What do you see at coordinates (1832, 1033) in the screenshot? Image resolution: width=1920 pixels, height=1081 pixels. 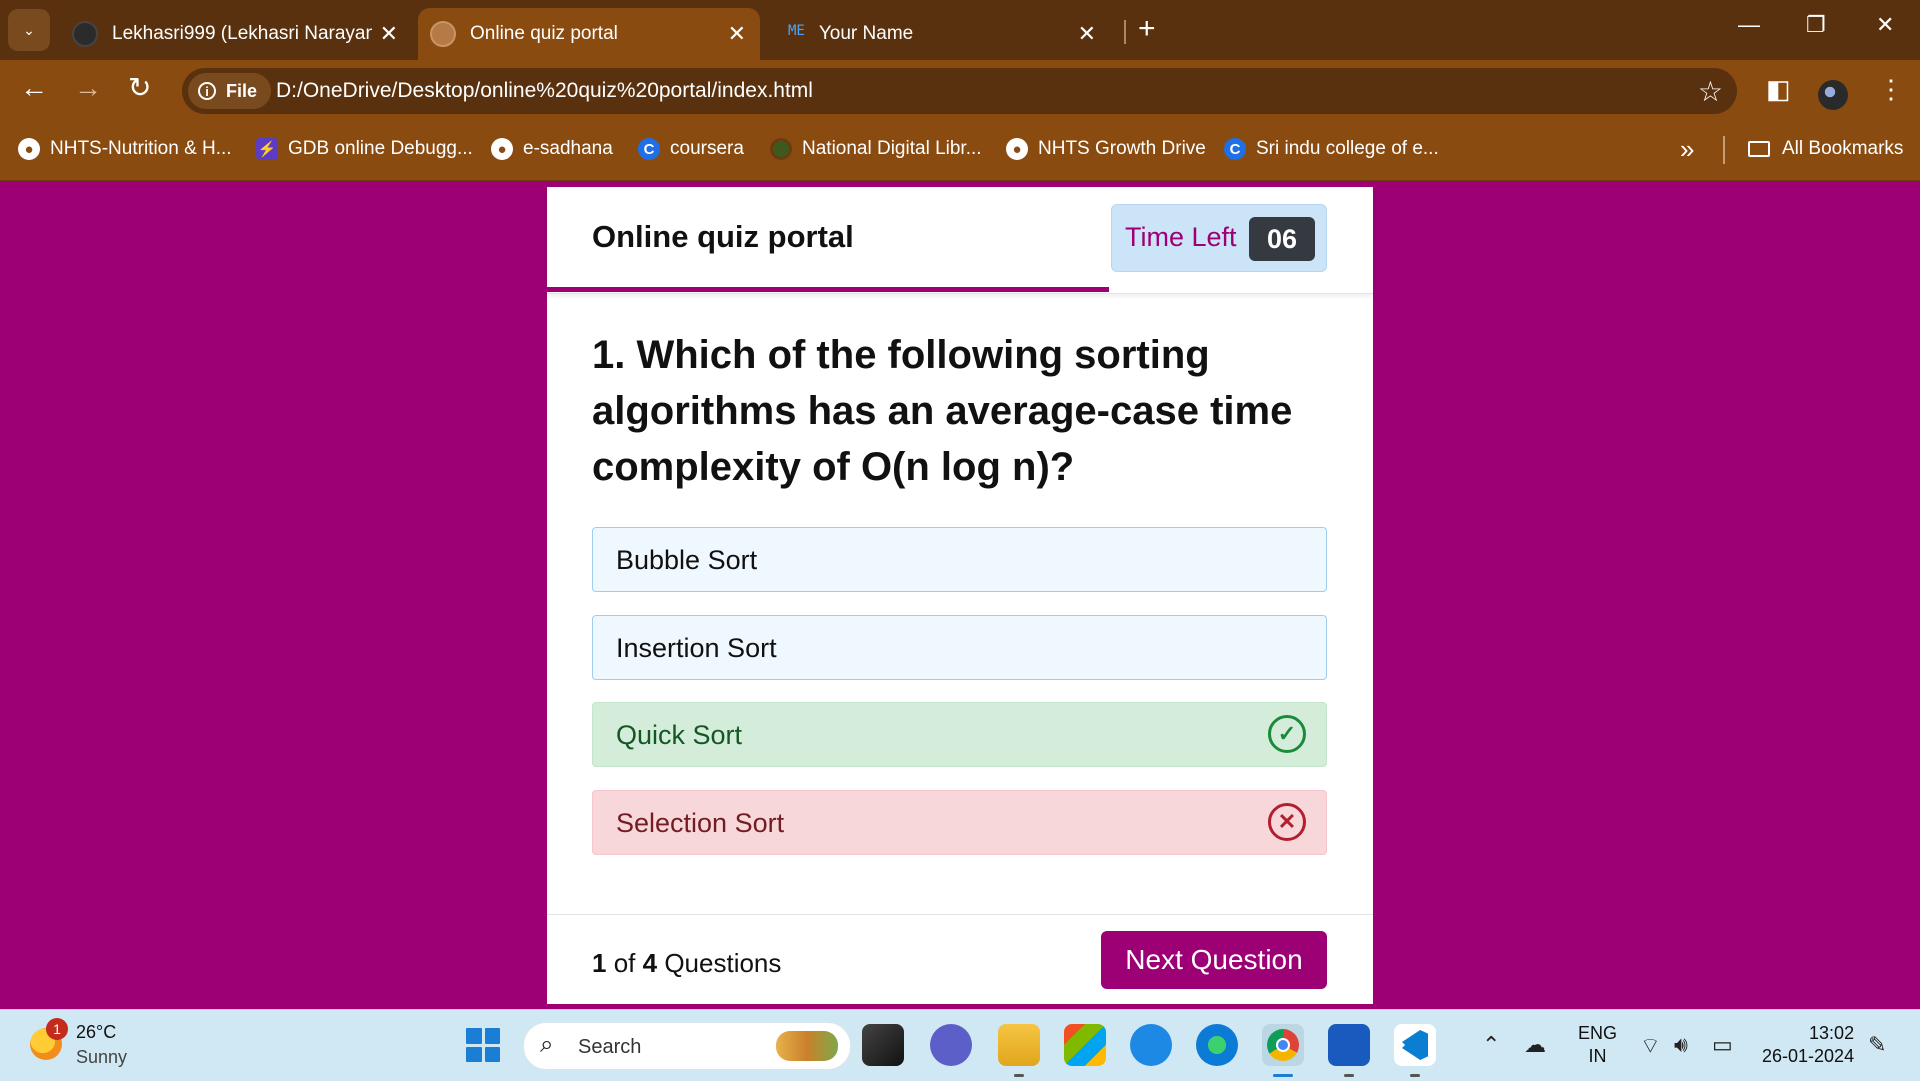 I see `clock-time: 13:02` at bounding box center [1832, 1033].